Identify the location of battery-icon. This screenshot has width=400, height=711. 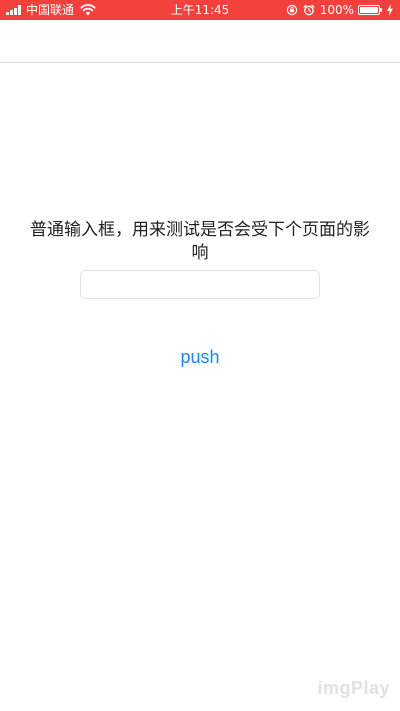
(370, 10).